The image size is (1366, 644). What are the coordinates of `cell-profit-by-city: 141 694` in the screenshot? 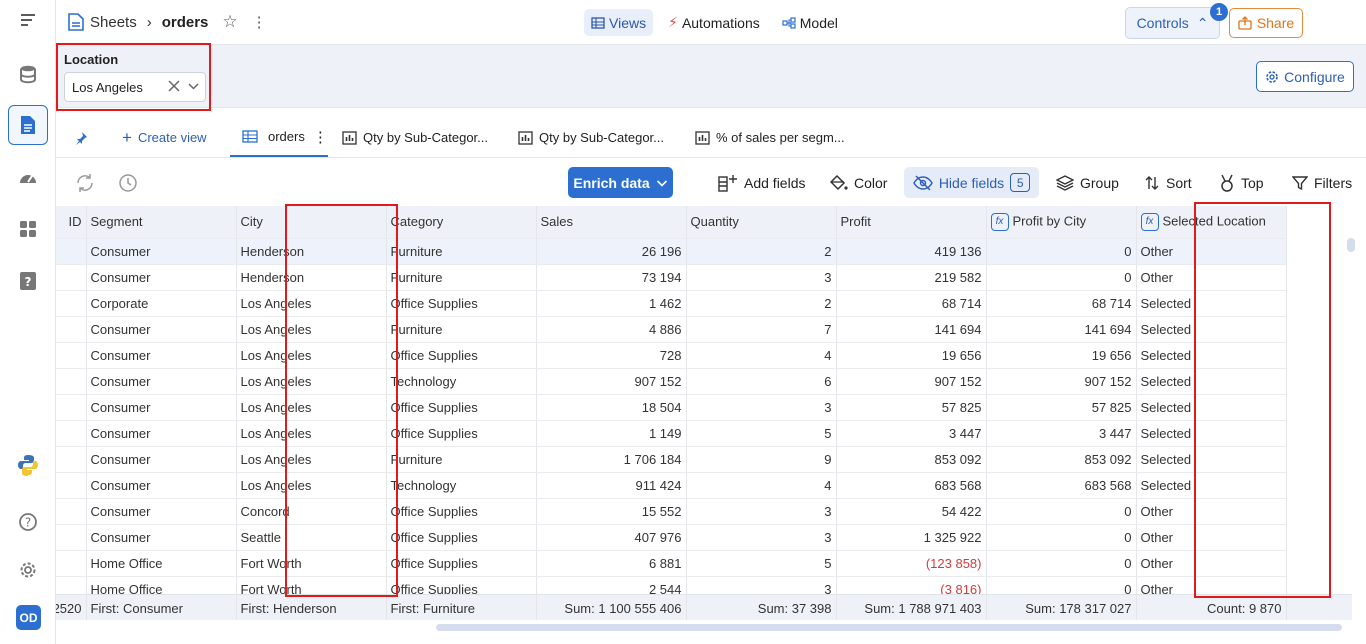 It's located at (1061, 329).